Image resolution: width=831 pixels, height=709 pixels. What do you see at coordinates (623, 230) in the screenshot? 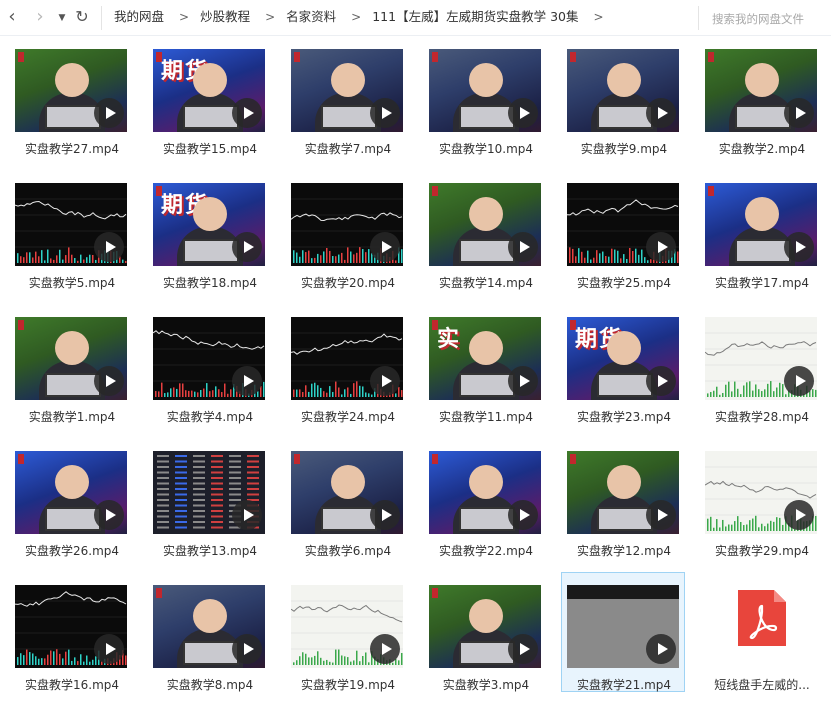
I see `video-file-item: 实盘教学25.mp4` at bounding box center [623, 230].